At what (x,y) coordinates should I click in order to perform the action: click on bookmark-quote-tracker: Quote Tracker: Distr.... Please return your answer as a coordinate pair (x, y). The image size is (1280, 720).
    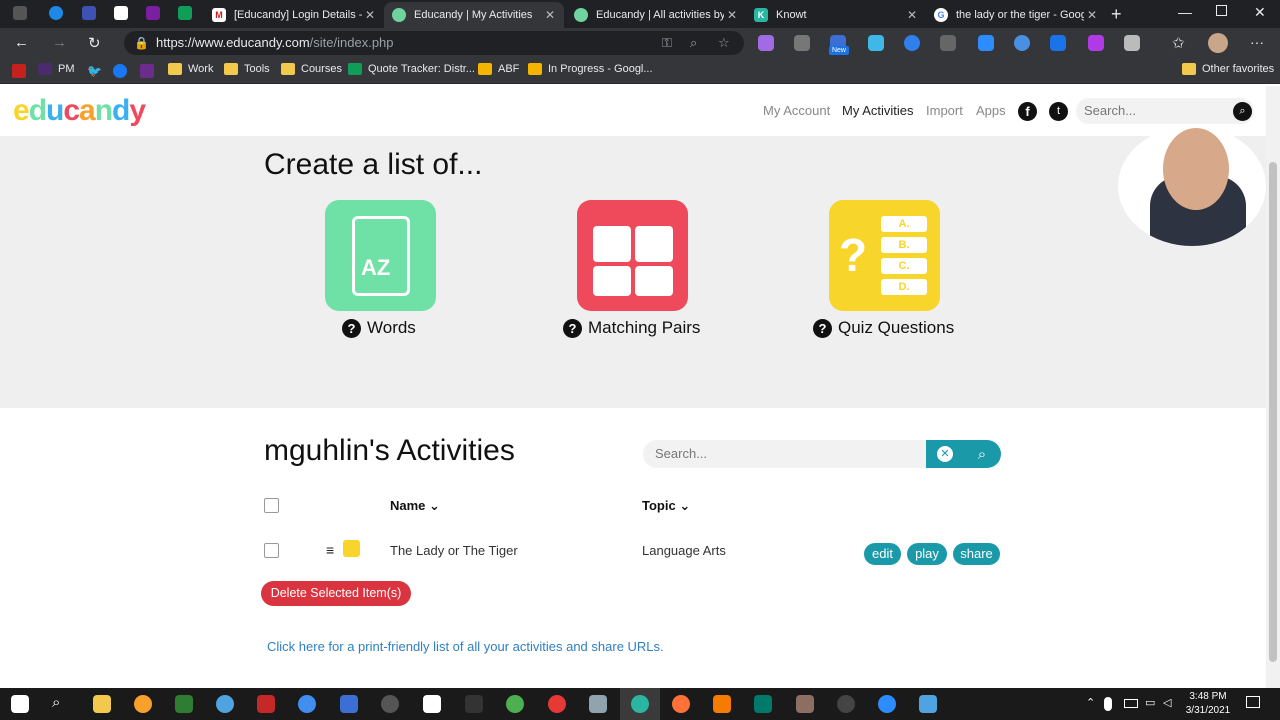
    Looking at the image, I should click on (411, 69).